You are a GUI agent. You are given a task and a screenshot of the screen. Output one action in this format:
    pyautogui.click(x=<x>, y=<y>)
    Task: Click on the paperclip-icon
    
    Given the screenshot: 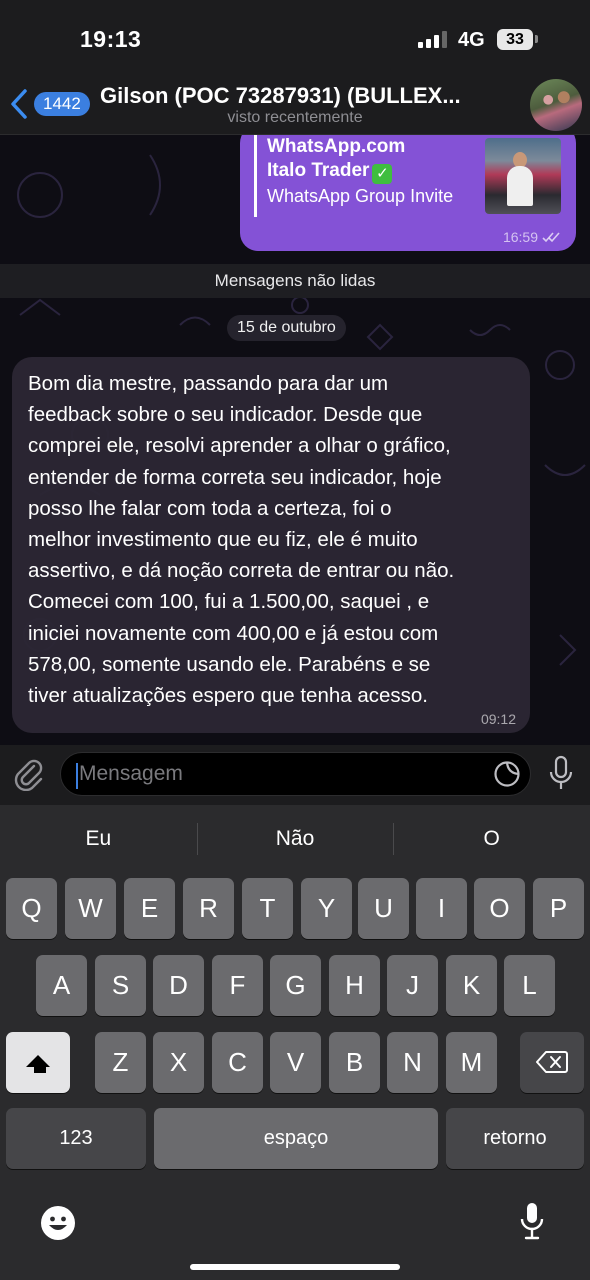 What is the action you would take?
    pyautogui.click(x=29, y=774)
    